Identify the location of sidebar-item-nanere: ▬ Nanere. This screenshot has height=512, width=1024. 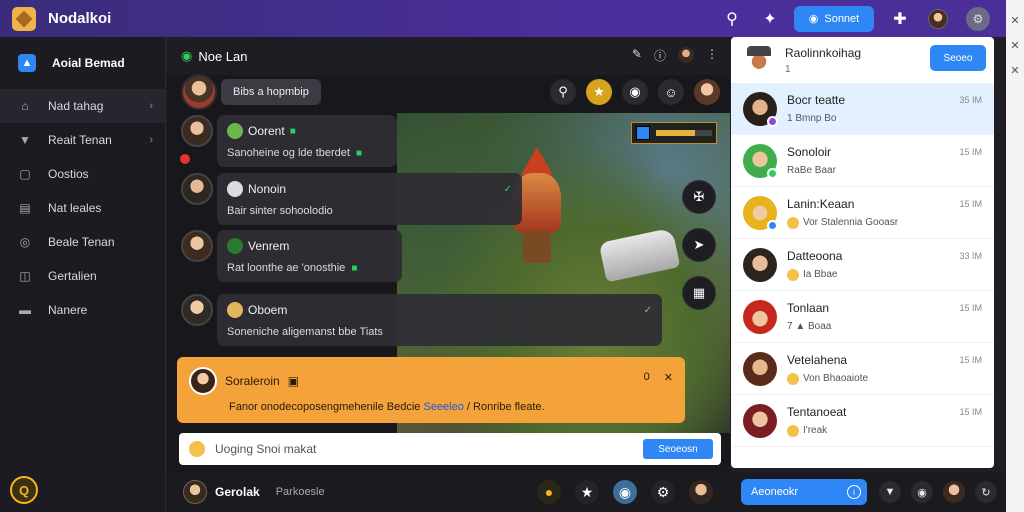
(82, 310).